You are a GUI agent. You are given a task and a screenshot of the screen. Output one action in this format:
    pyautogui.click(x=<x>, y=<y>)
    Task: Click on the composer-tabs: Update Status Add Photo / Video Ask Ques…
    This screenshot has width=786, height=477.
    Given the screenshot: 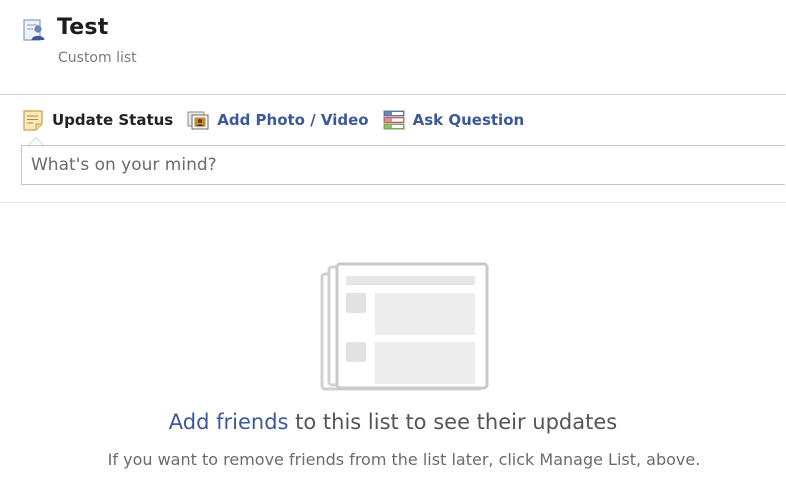 What is the action you would take?
    pyautogui.click(x=280, y=120)
    